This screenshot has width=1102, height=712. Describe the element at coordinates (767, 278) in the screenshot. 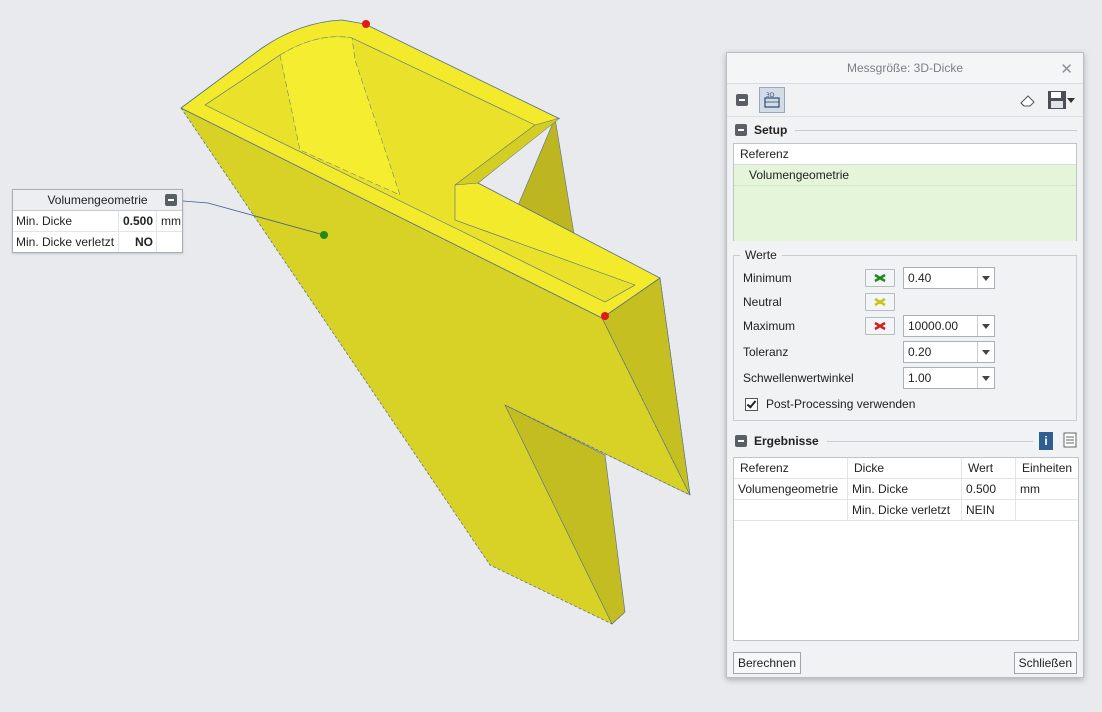

I see `minimum-label: Minimum` at that location.